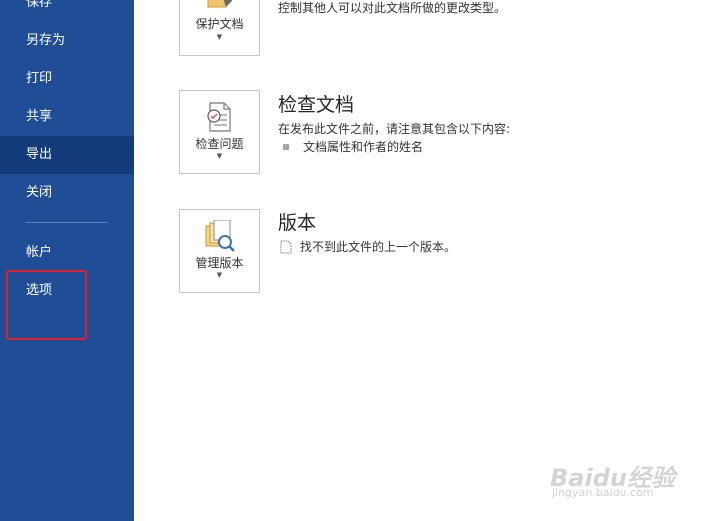 This screenshot has height=521, width=716. What do you see at coordinates (219, 263) in the screenshot?
I see `manage-versions-label: 管理版本` at bounding box center [219, 263].